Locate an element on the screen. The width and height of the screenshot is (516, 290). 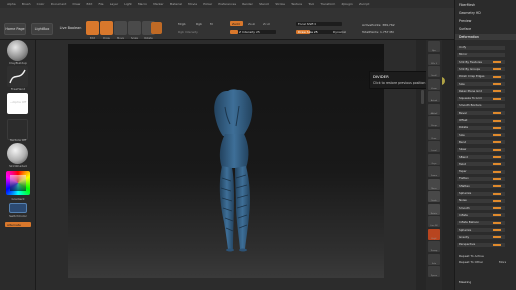
palette-header-deformation: Deformation is located at coordinates (485, 37).